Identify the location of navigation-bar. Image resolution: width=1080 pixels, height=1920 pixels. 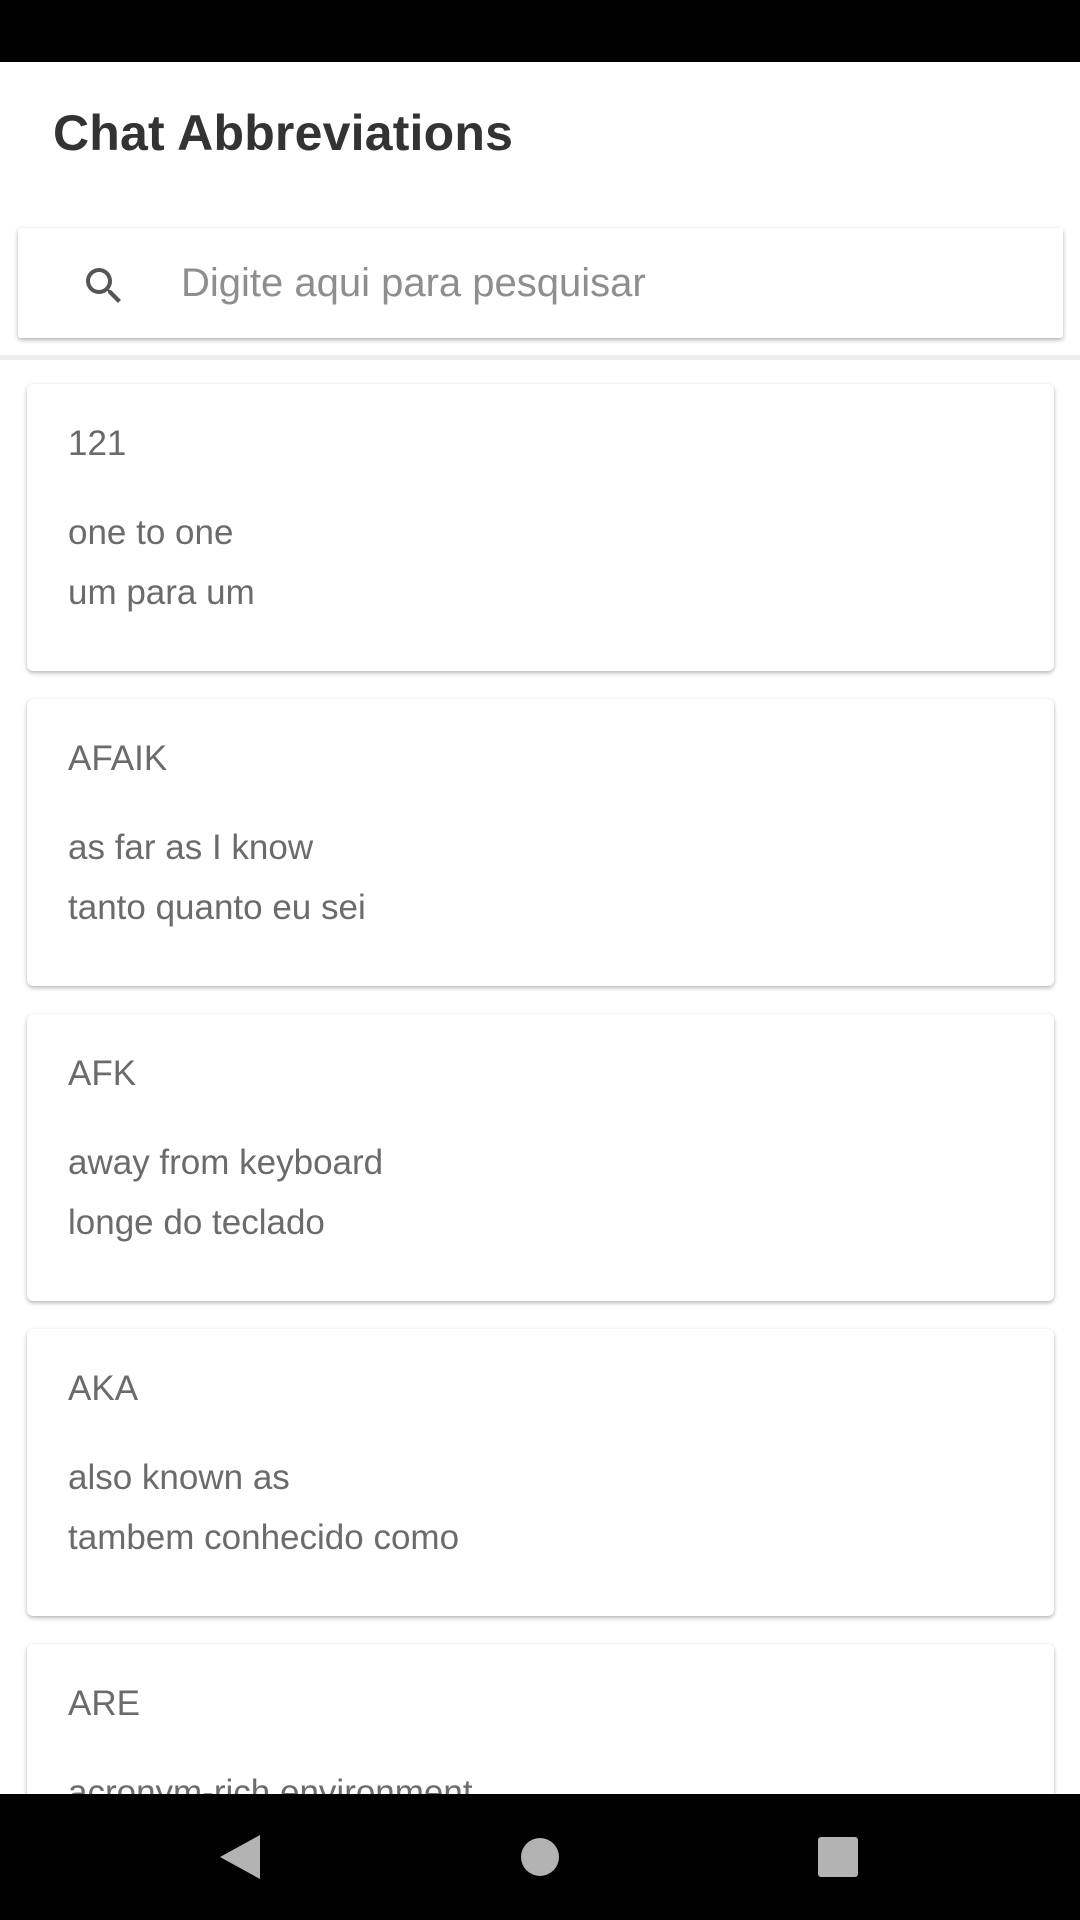
(540, 1857).